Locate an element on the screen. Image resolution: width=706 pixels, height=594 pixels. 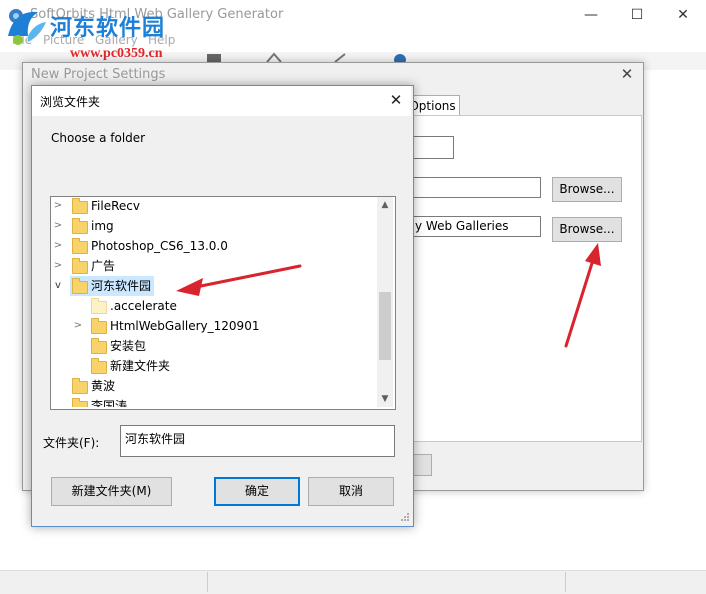
resize-grip-icon is located at coordinates (405, 517).